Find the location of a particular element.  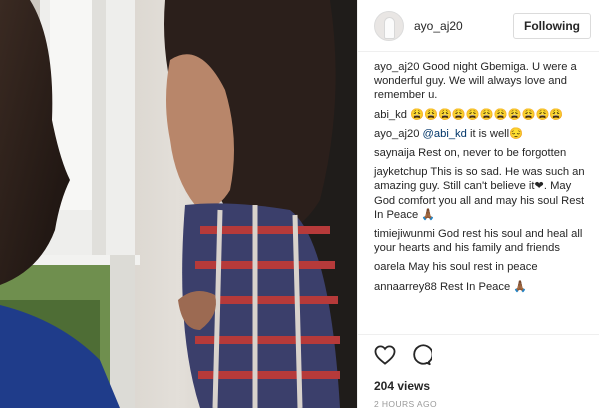

comment-item: saynaija Rest on, never to be forgotten is located at coordinates (481, 153).